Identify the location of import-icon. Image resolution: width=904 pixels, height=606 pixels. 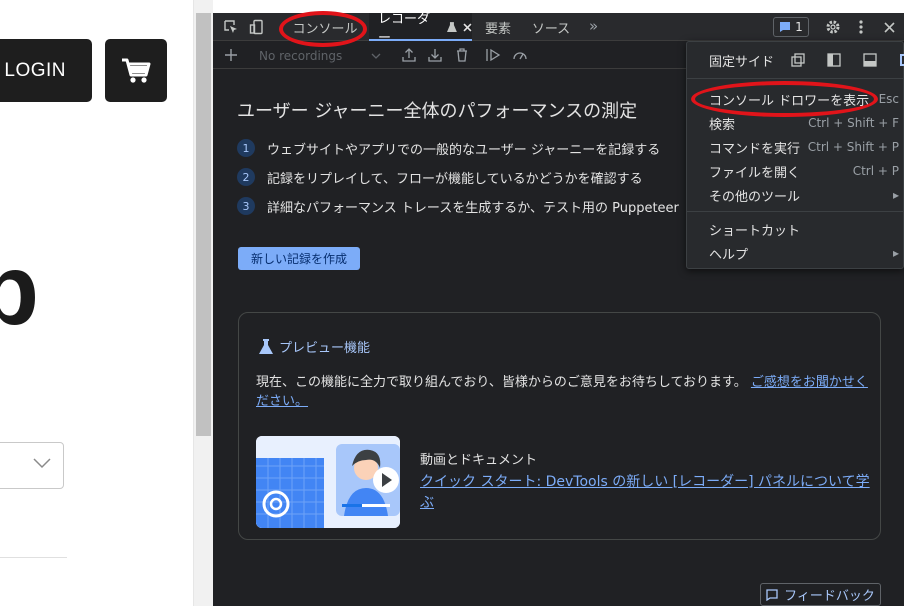
(435, 55).